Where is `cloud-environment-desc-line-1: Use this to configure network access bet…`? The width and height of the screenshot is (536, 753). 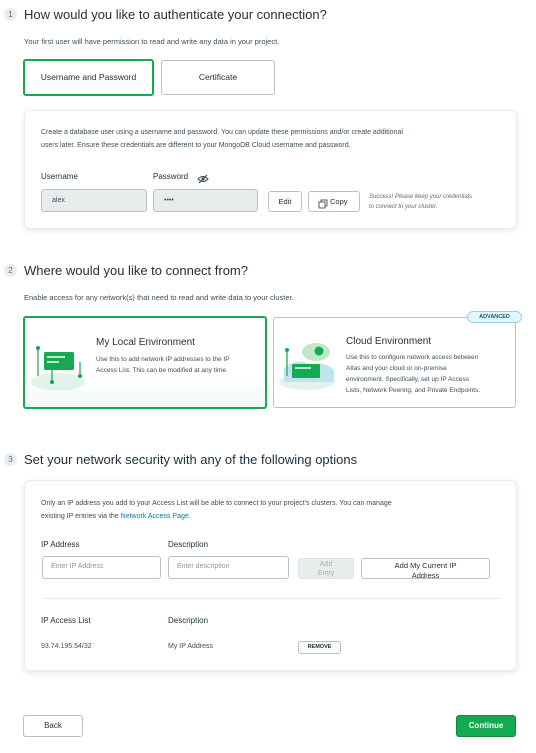 cloud-environment-desc-line-1: Use this to configure network access bet… is located at coordinates (412, 357).